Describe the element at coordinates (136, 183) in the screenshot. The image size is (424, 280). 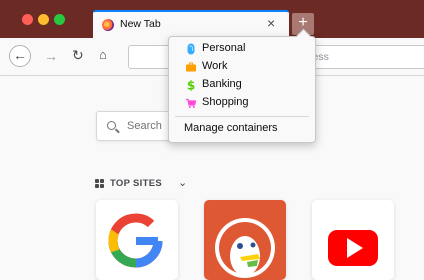
I see `top-sites-label: TOP SITES` at that location.